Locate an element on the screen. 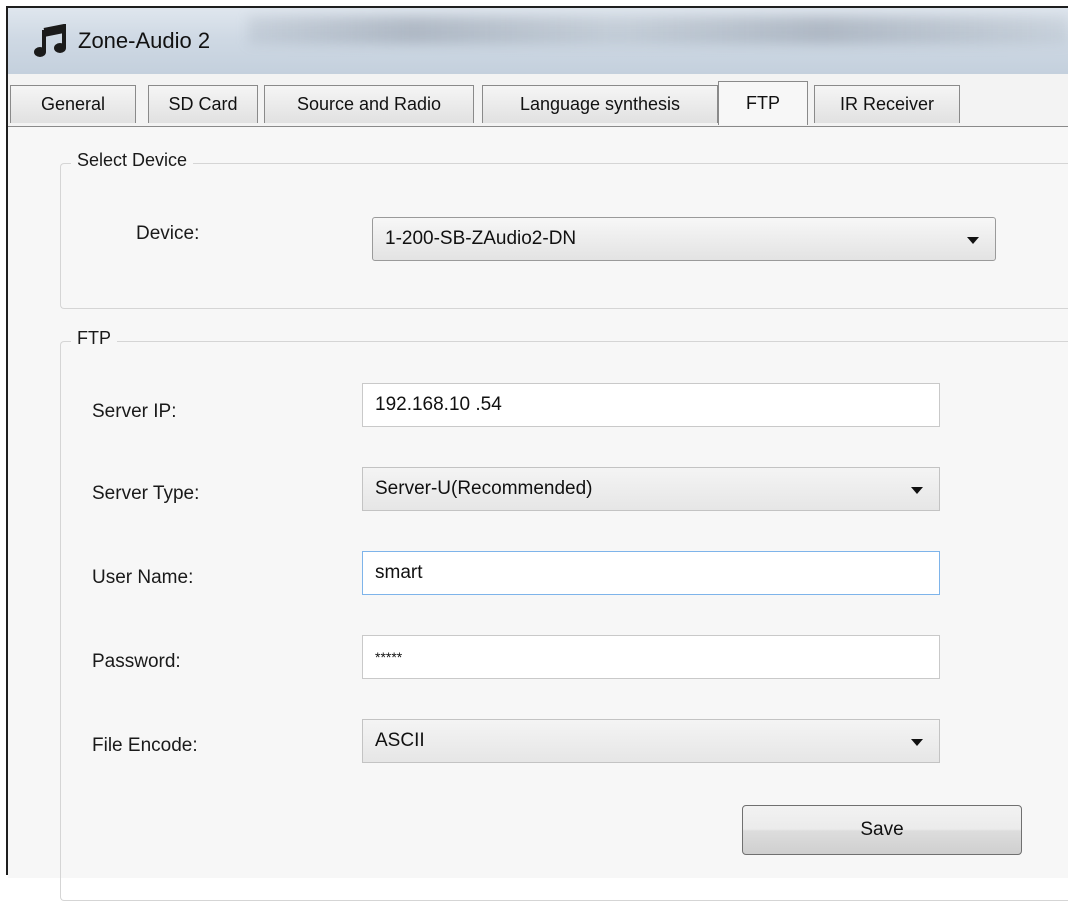 The image size is (1068, 901). music-note-icon is located at coordinates (51, 40).